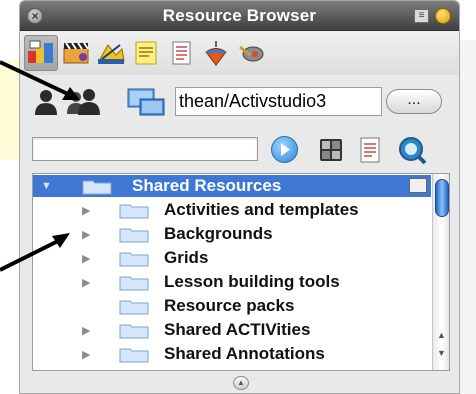 This screenshot has width=476, height=394. I want to click on annotation-arrow-bottom, so click(30, 255).